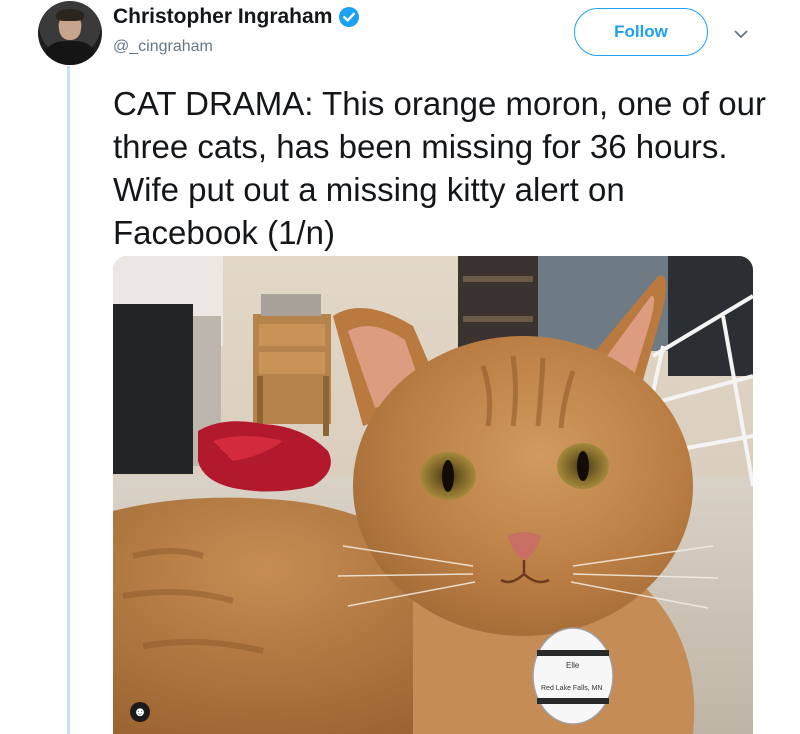 The height and width of the screenshot is (734, 800). I want to click on thread-line, so click(68, 400).